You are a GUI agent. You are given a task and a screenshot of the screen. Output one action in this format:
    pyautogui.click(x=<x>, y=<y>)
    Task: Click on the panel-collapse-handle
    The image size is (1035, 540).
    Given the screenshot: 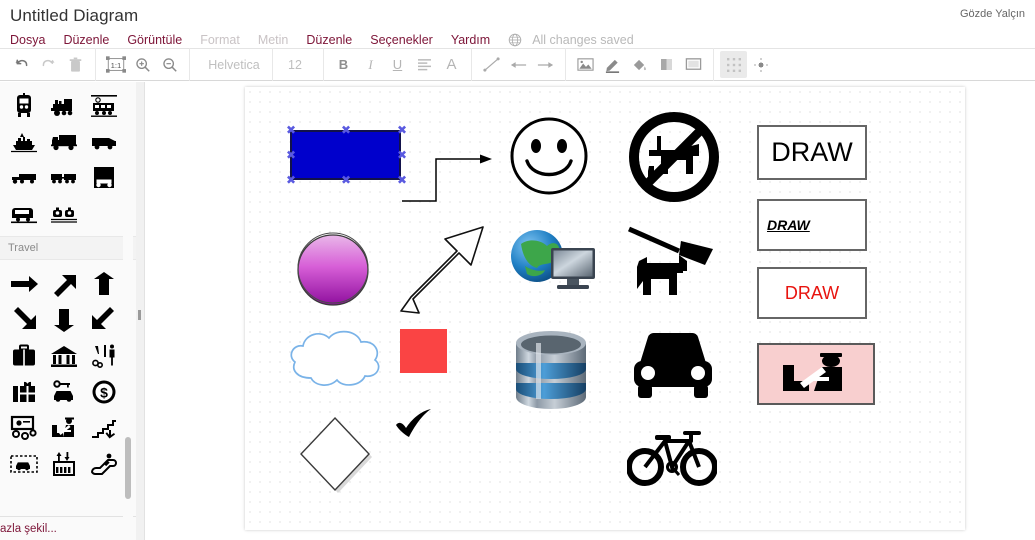 What is the action you would take?
    pyautogui.click(x=140, y=311)
    